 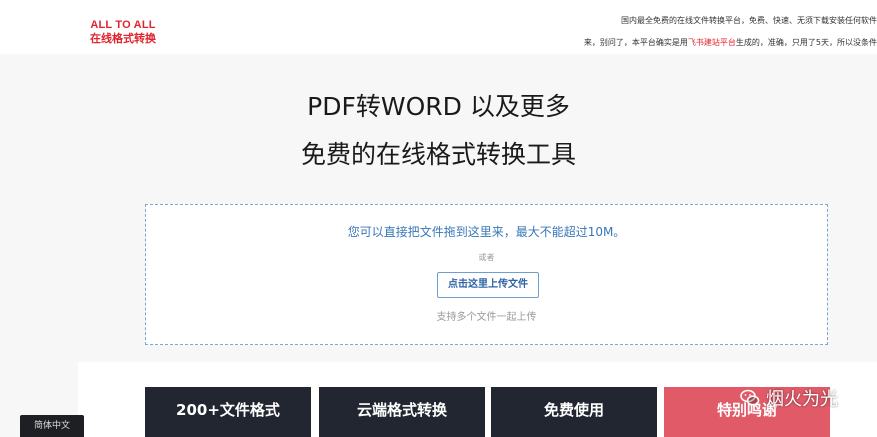 What do you see at coordinates (123, 38) in the screenshot?
I see `logo-line-2: 在线格式转换` at bounding box center [123, 38].